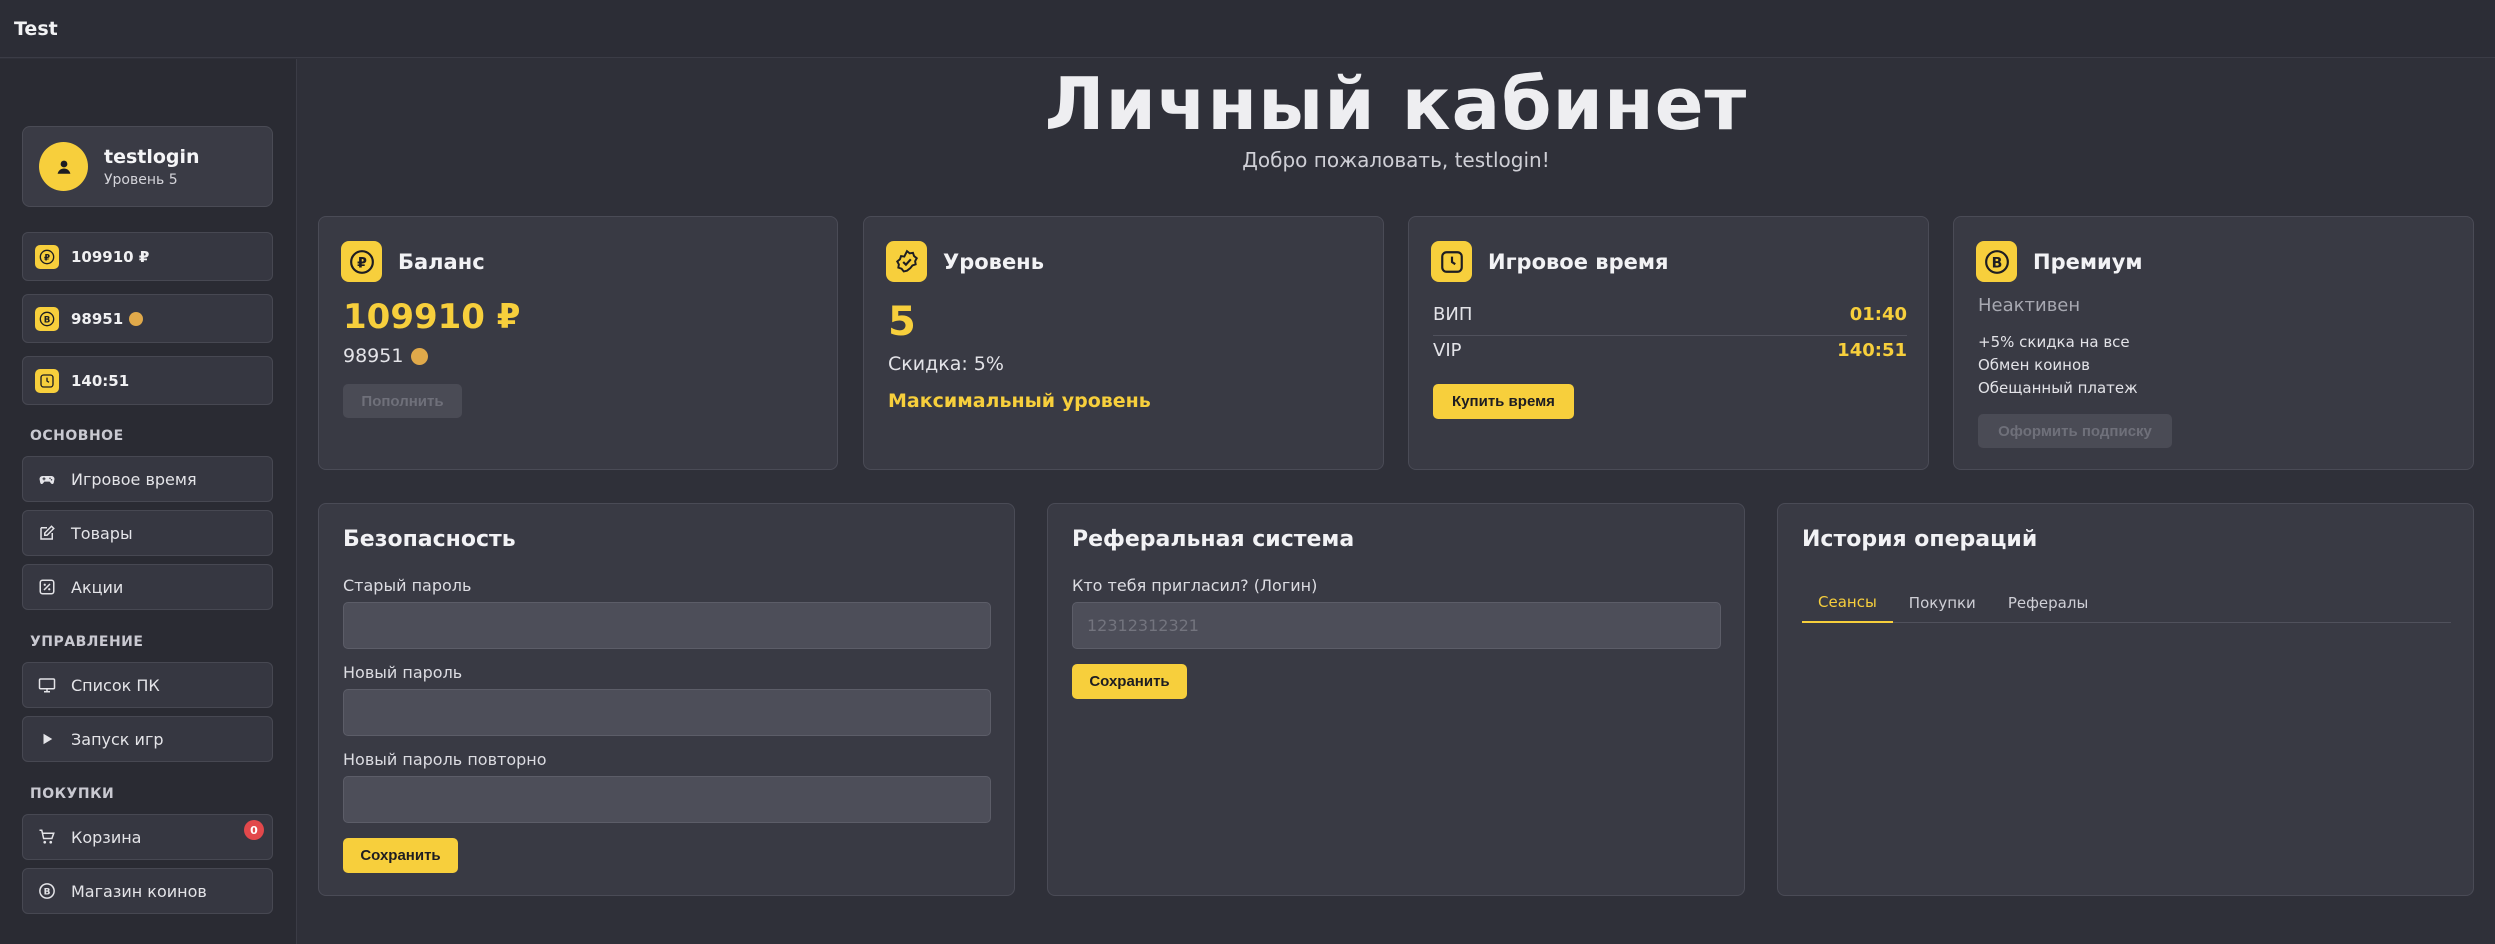 Image resolution: width=2495 pixels, height=944 pixels. What do you see at coordinates (47, 587) in the screenshot?
I see `percent-icon` at bounding box center [47, 587].